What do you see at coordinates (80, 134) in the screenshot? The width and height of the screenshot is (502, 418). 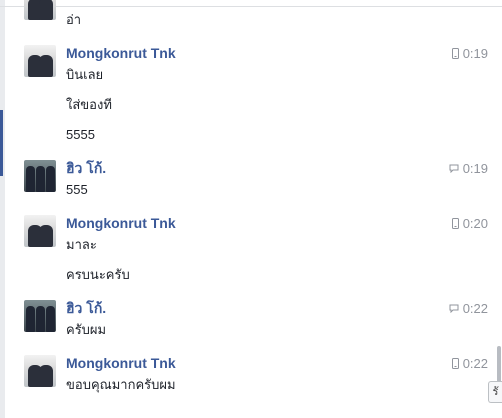 I see `message-text: 5555` at bounding box center [80, 134].